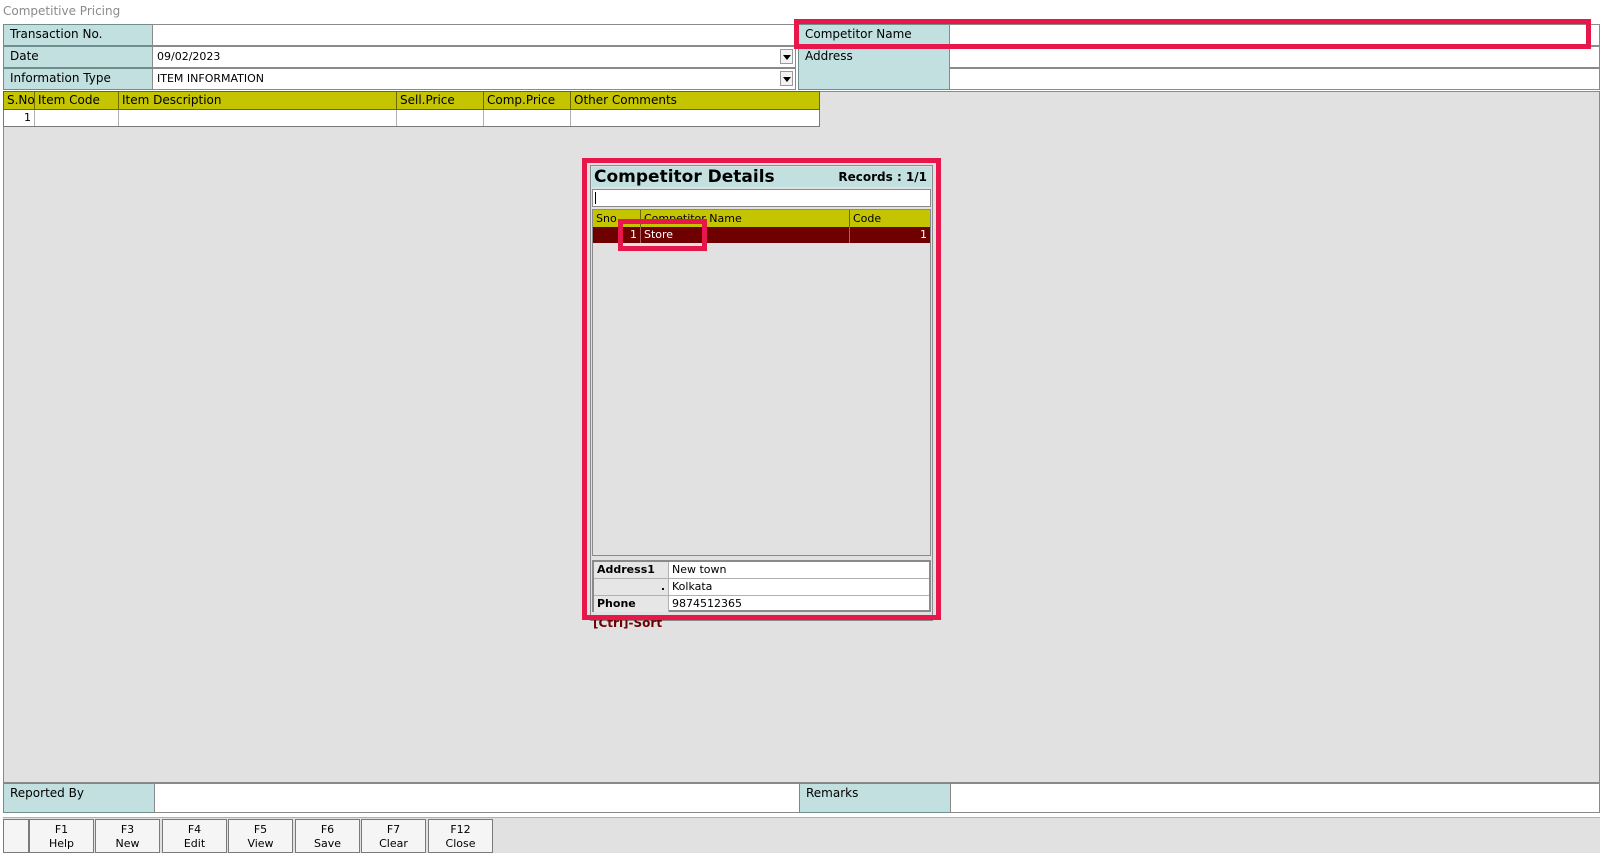 This screenshot has height=856, width=1600. I want to click on close-key: F12, so click(460, 829).